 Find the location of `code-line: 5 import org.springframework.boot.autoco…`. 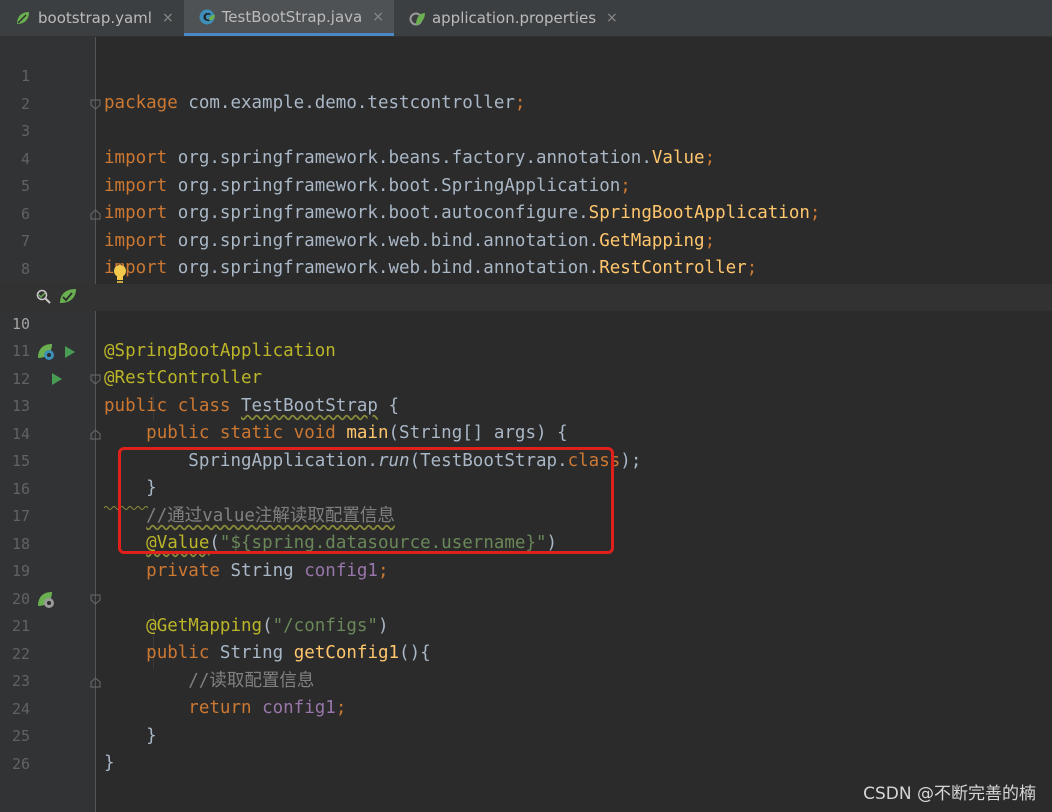

code-line: 5 import org.springframework.boot.autoco… is located at coordinates (526, 184).